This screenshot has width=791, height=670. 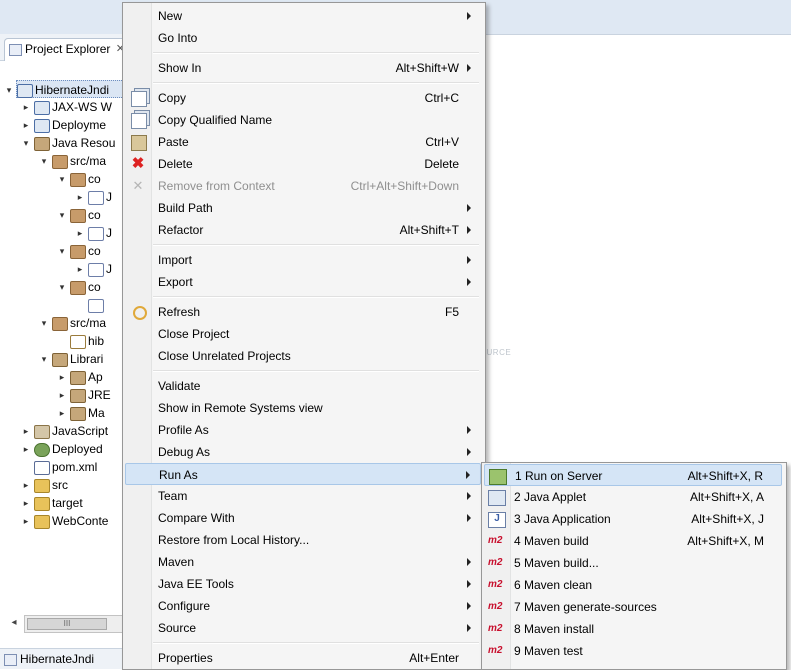 What do you see at coordinates (429, 230) in the screenshot?
I see `menu-item-shortcut: Alt+Shift+T` at bounding box center [429, 230].